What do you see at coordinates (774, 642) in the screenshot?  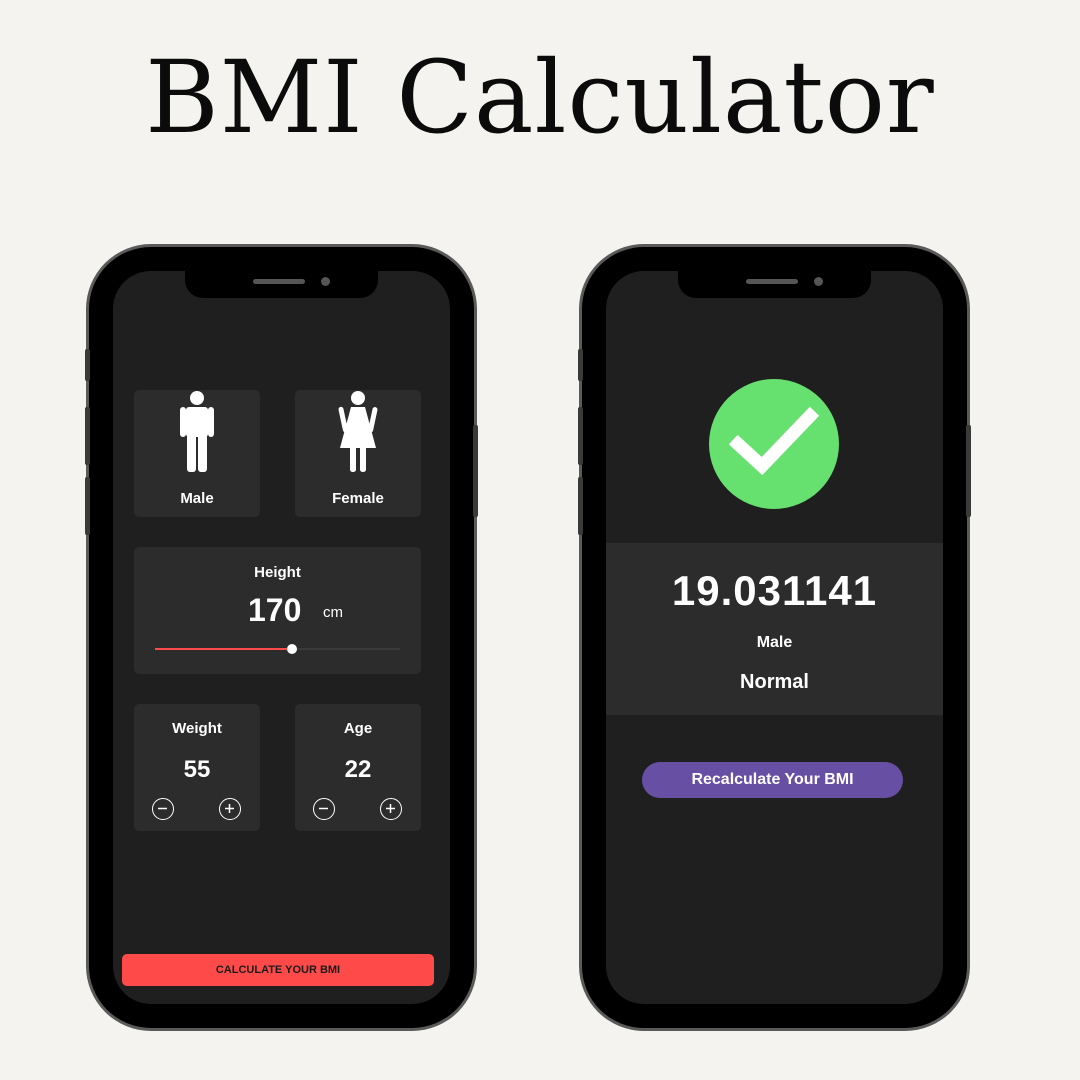 I see `result-gender: Male` at bounding box center [774, 642].